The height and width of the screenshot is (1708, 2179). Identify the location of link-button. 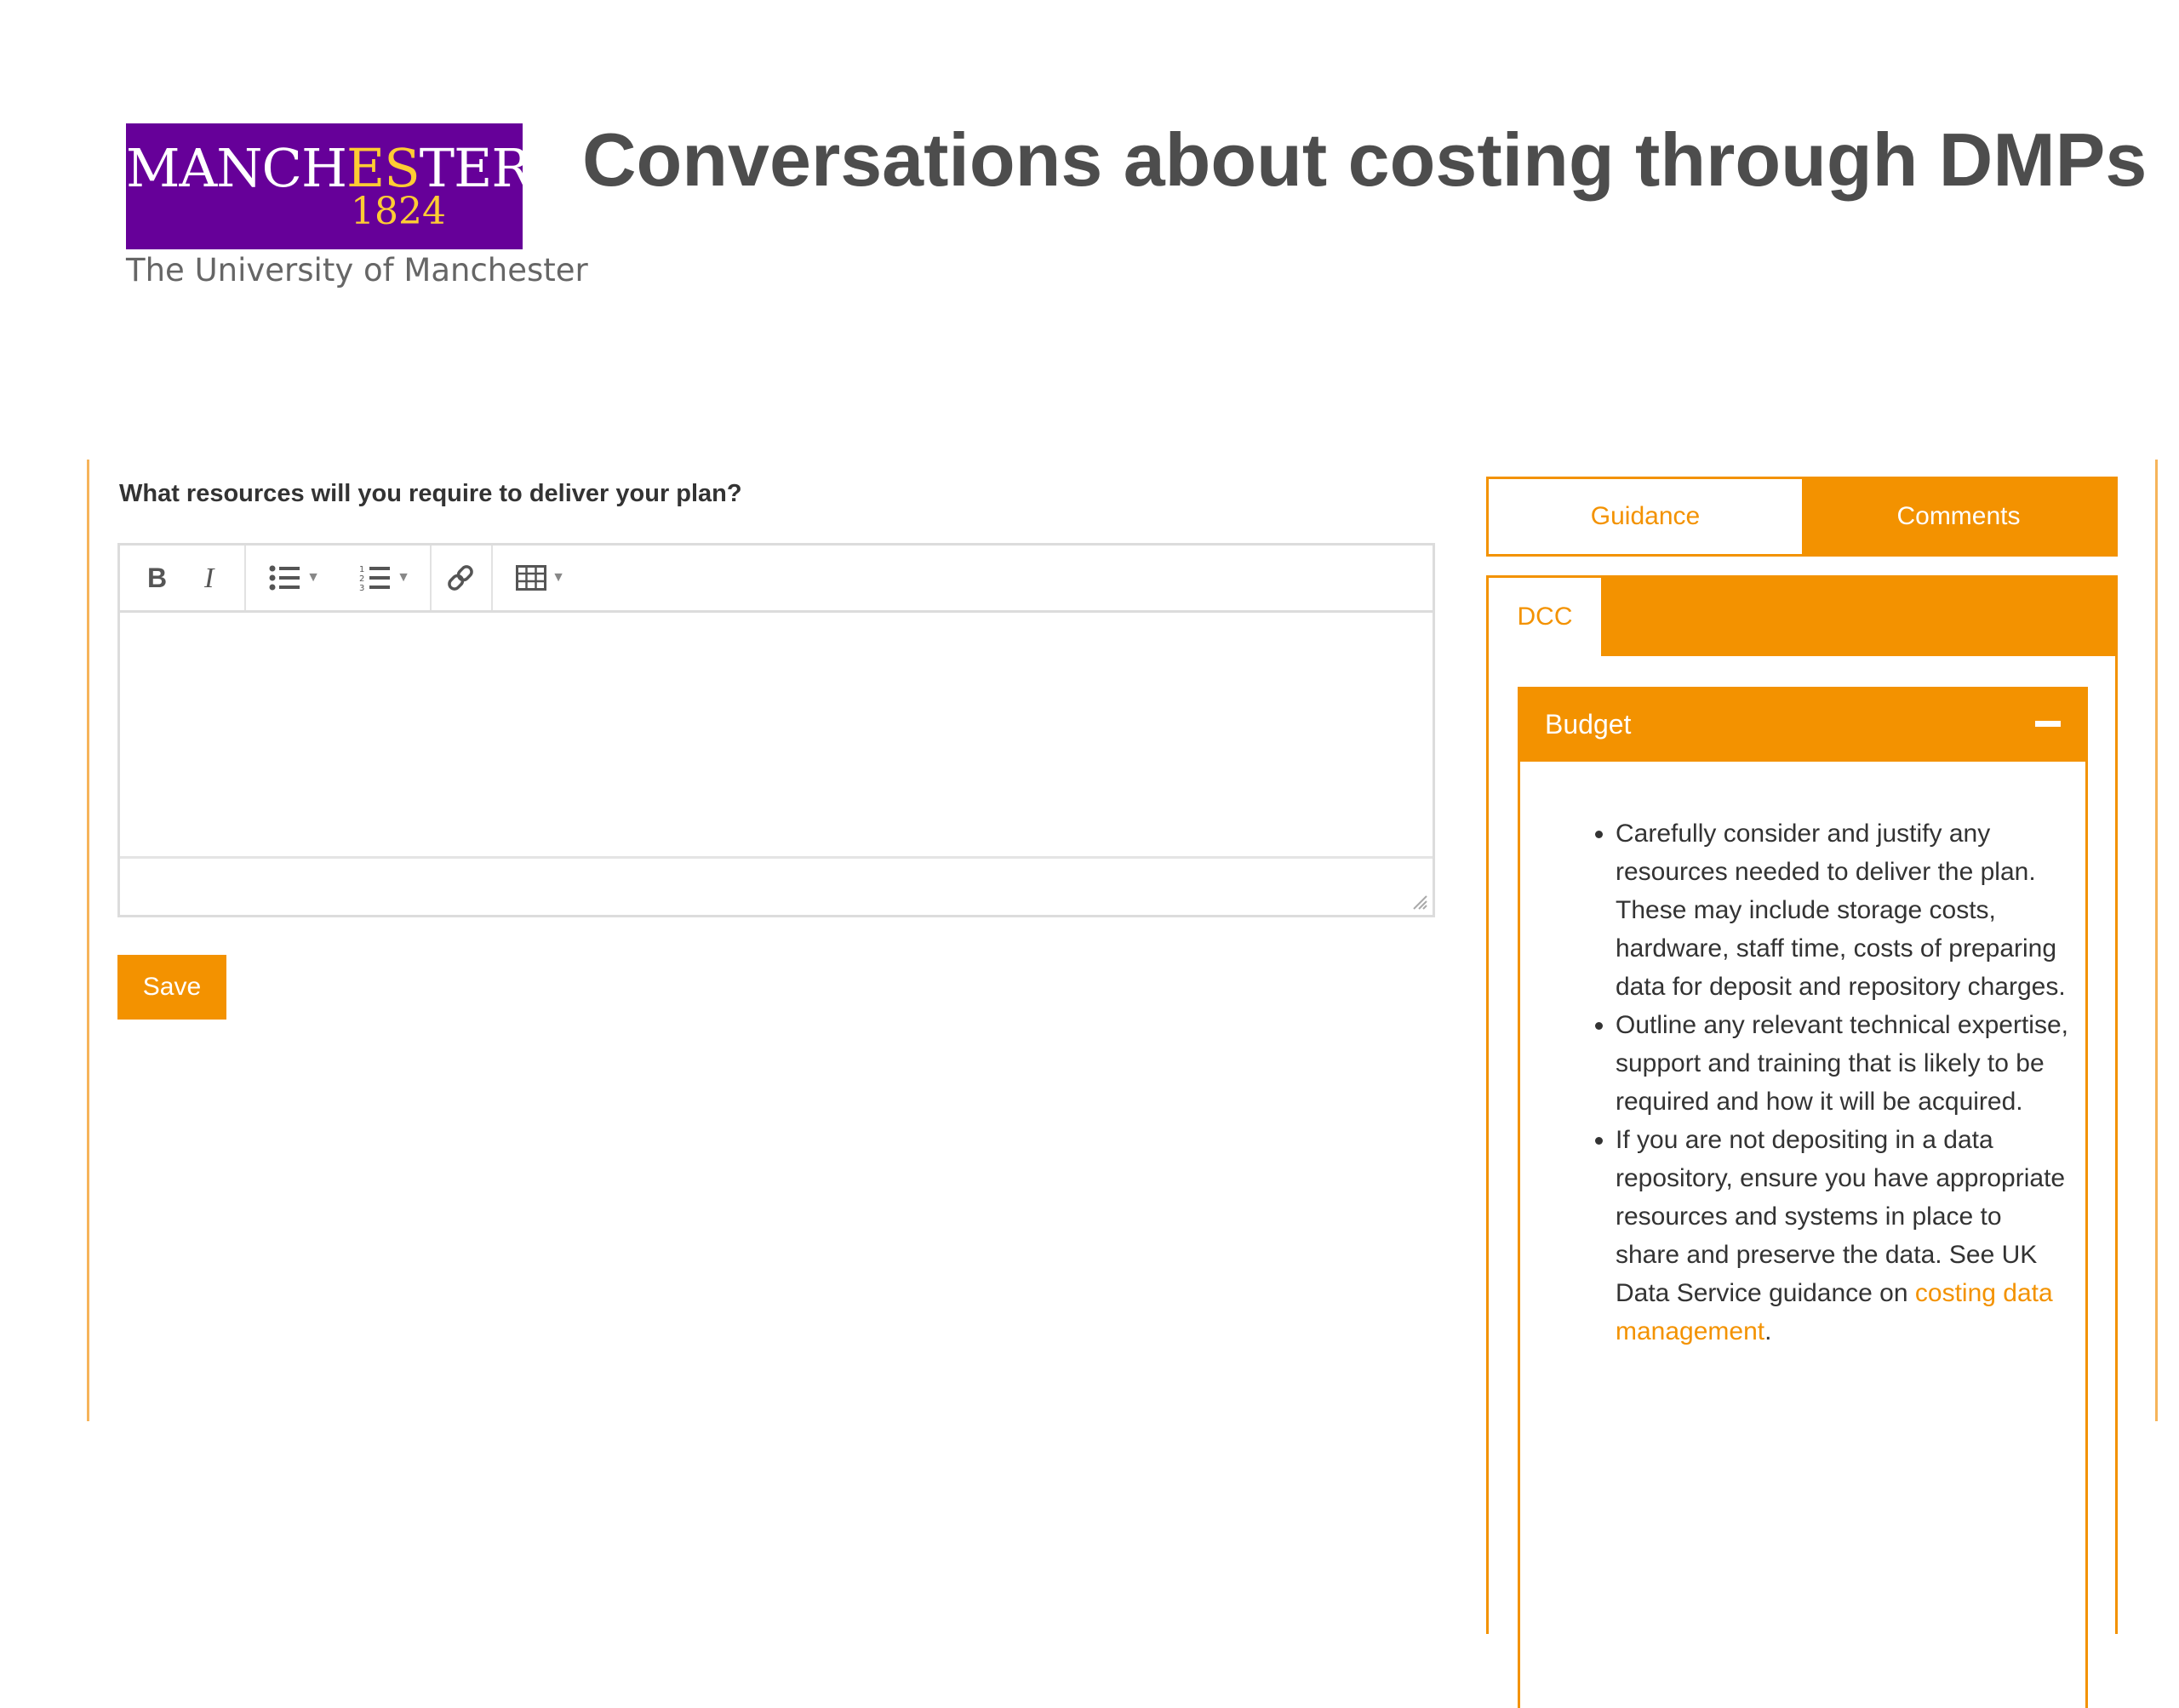
(461, 577).